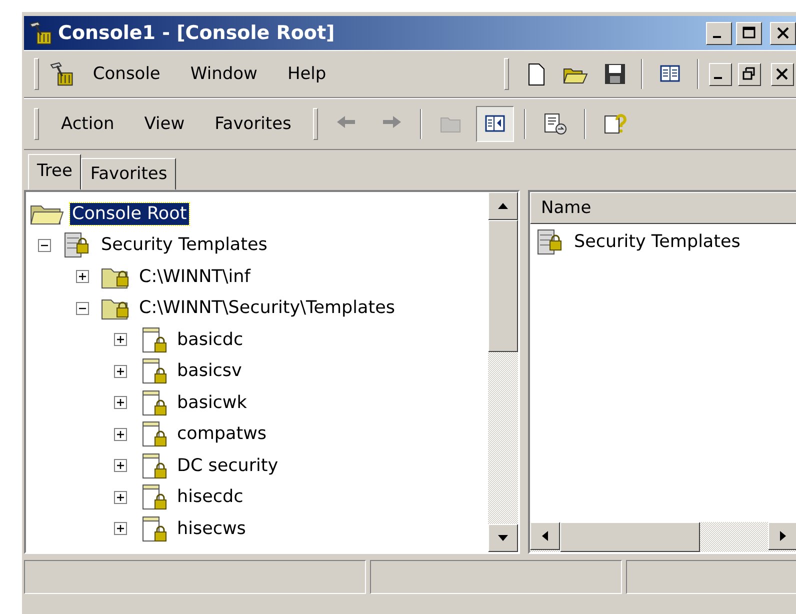 This screenshot has height=614, width=796. What do you see at coordinates (194, 277) in the screenshot?
I see `tree-item: C:\WINNT\inf` at bounding box center [194, 277].